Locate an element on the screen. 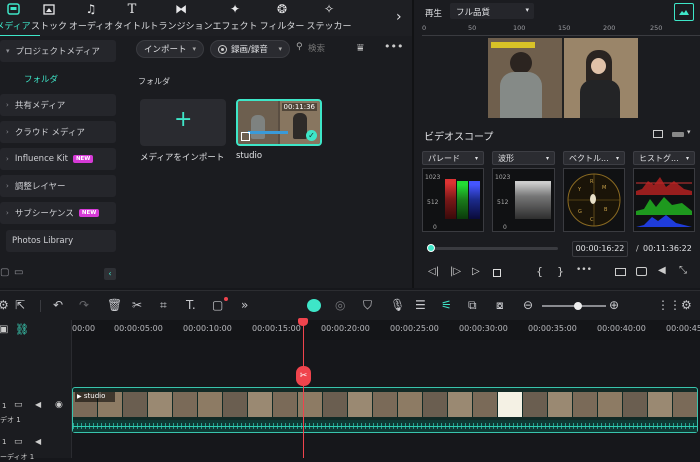 The height and width of the screenshot is (462, 700). link-track-icon: ⛓ is located at coordinates (22, 329).